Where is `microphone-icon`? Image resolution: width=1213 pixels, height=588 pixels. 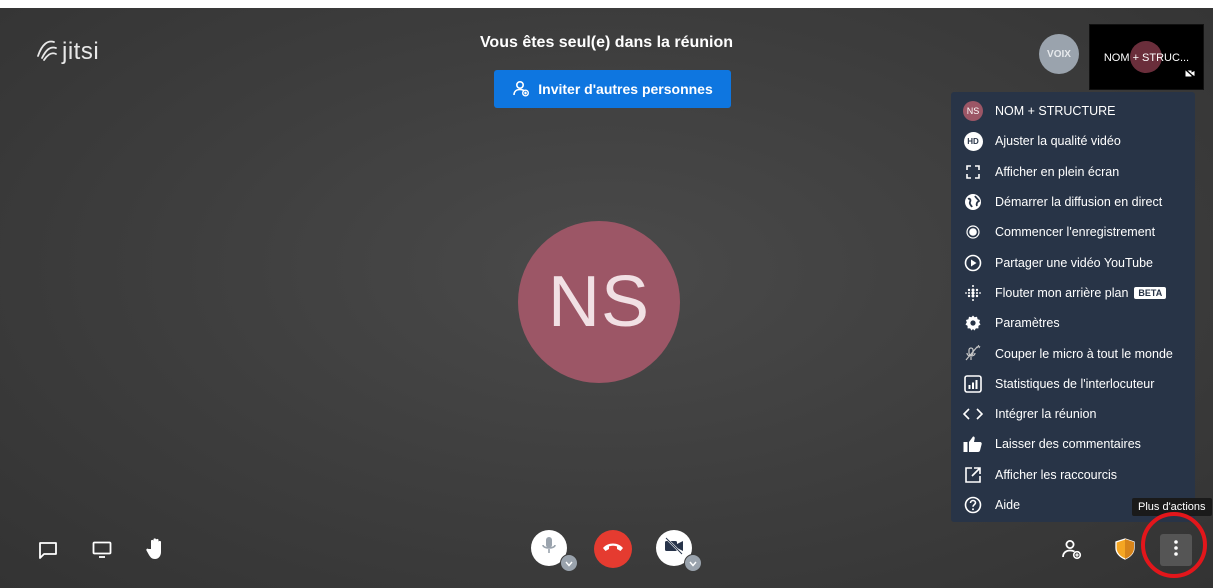
microphone-icon is located at coordinates (549, 548).